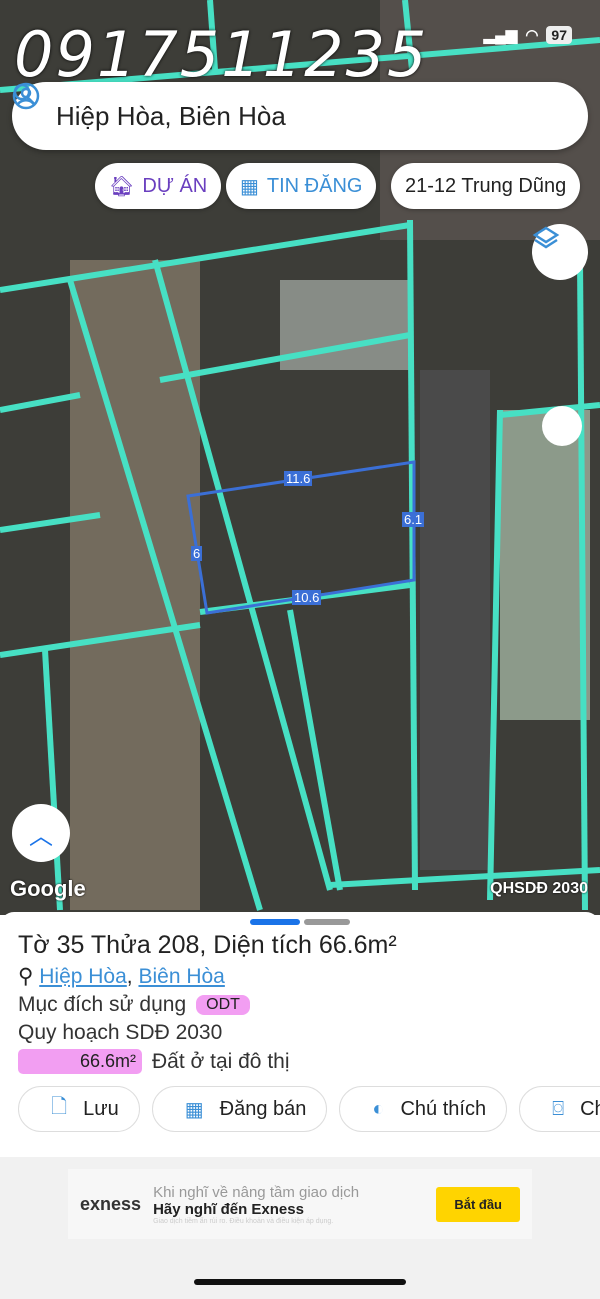  I want to click on battery-level: 97, so click(559, 35).